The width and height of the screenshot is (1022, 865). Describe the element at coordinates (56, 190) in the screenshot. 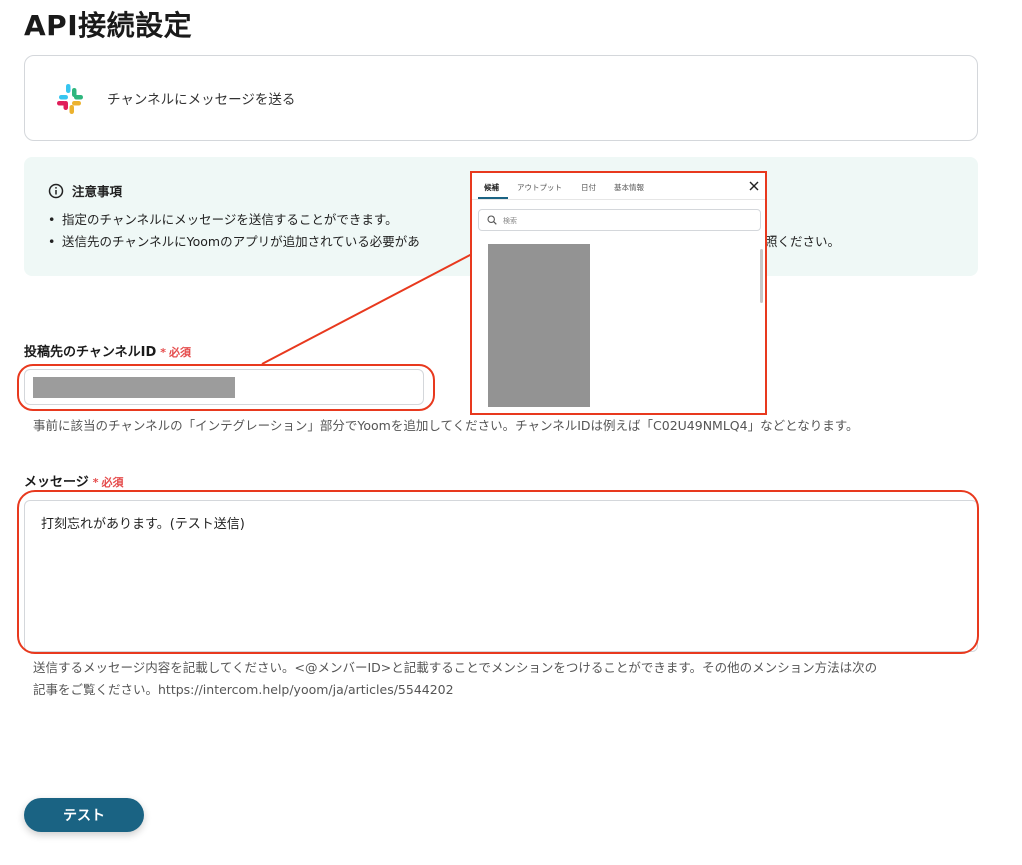

I see `info-icon` at that location.